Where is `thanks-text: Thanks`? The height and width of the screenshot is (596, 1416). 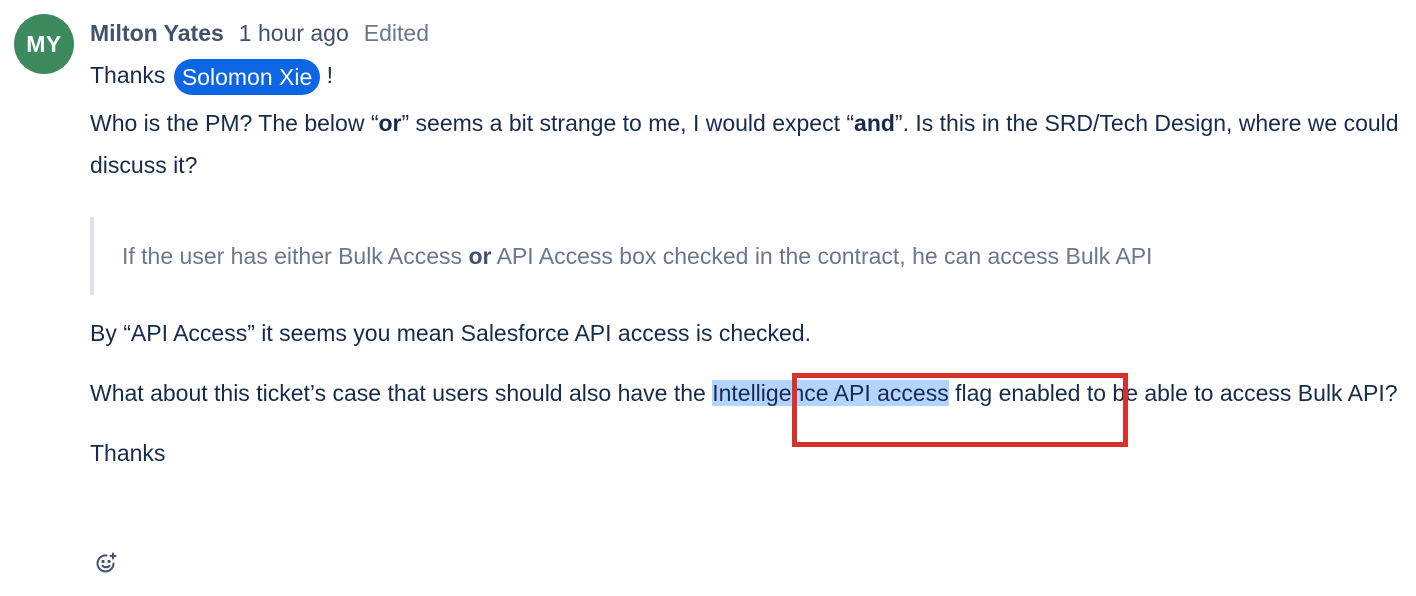
thanks-text: Thanks is located at coordinates (128, 75).